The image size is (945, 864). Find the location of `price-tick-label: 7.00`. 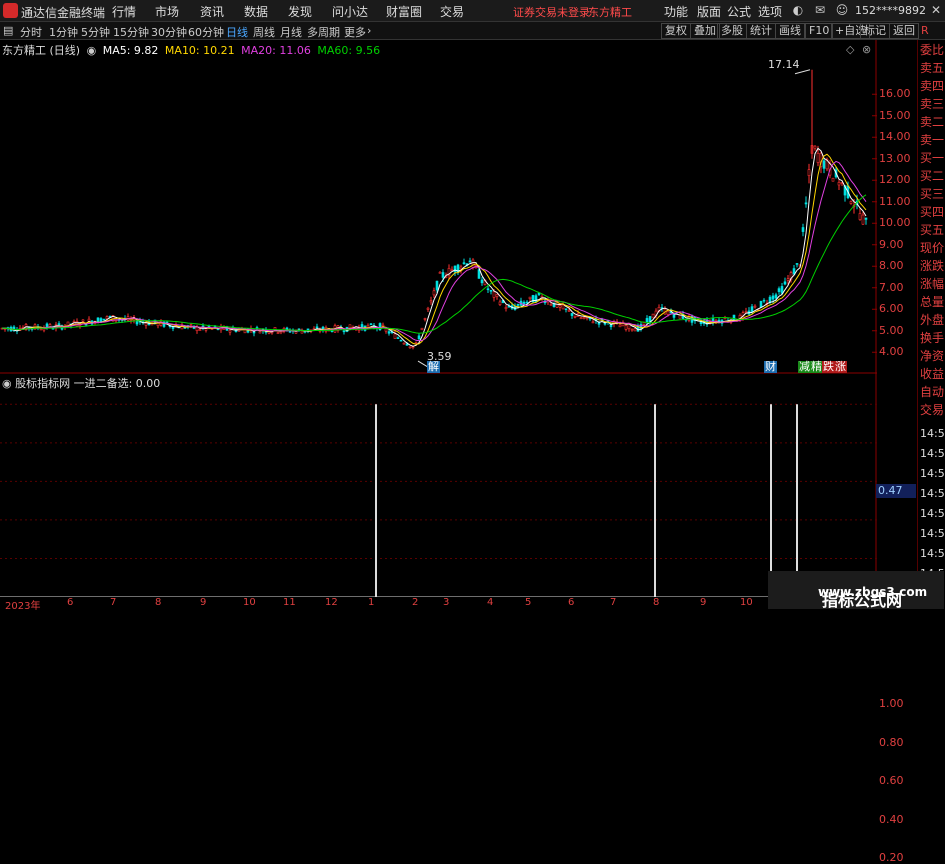

price-tick-label: 7.00 is located at coordinates (891, 287).